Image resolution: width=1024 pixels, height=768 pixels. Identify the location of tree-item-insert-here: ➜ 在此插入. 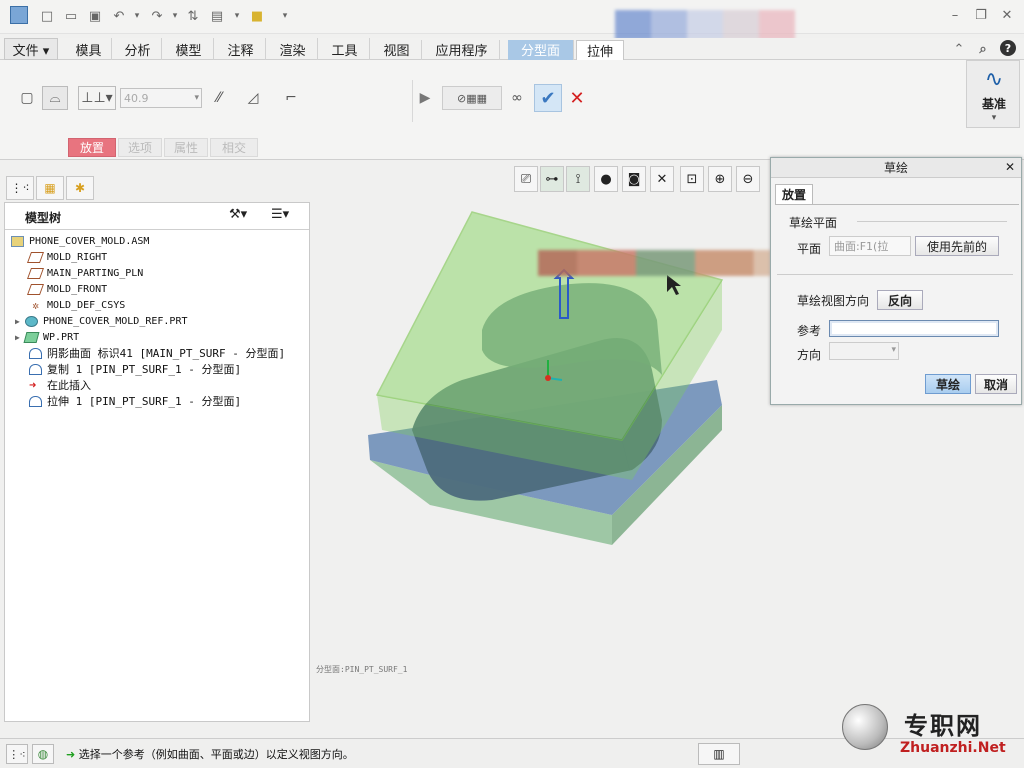
(60, 385).